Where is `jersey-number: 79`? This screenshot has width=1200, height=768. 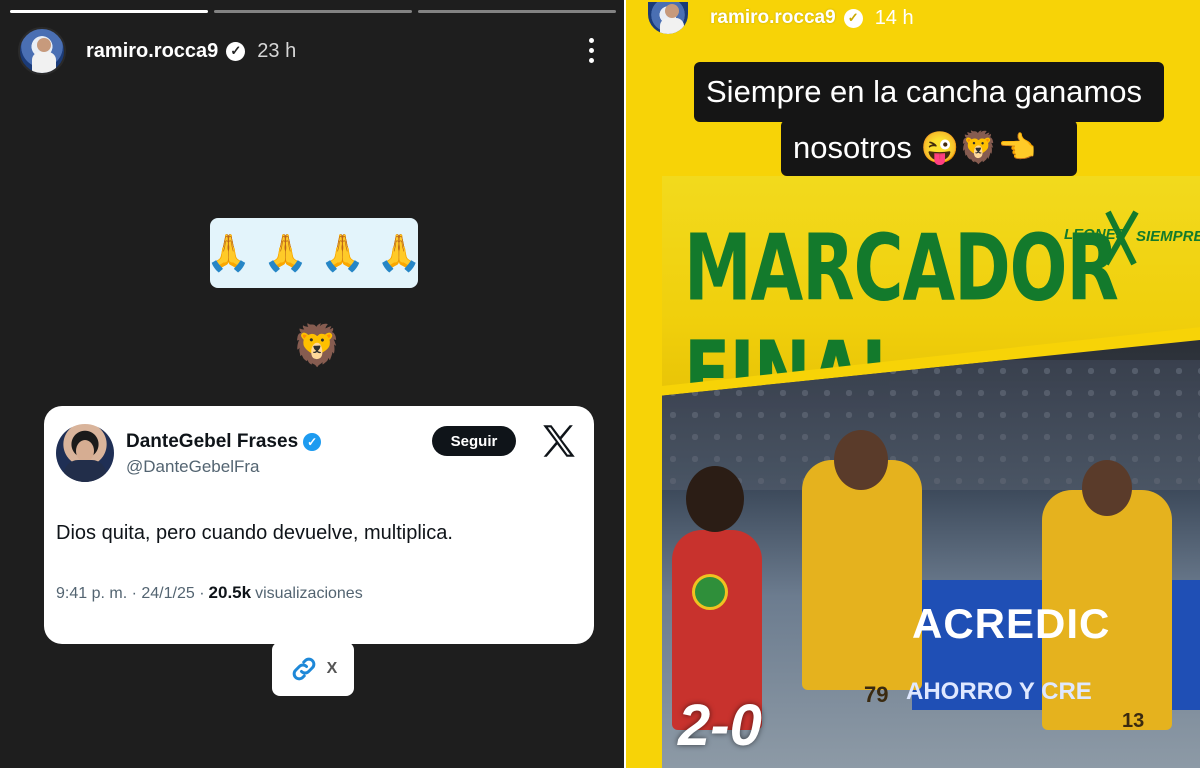 jersey-number: 79 is located at coordinates (876, 694).